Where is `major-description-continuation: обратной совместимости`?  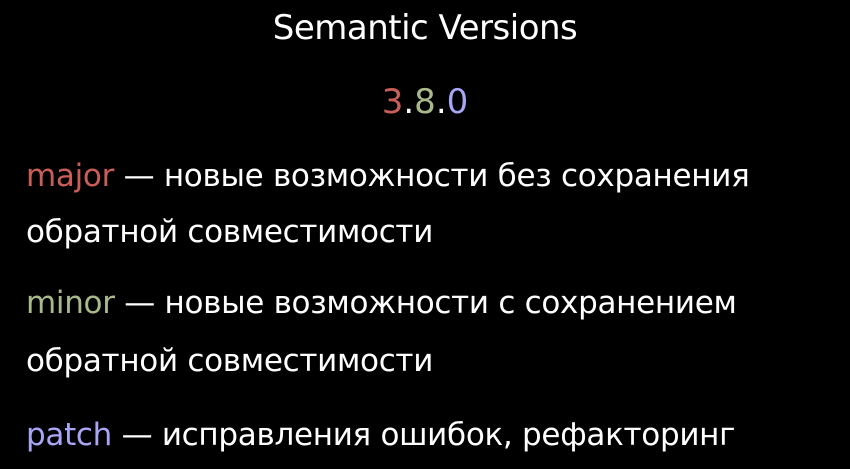
major-description-continuation: обратной совместимости is located at coordinates (230, 232).